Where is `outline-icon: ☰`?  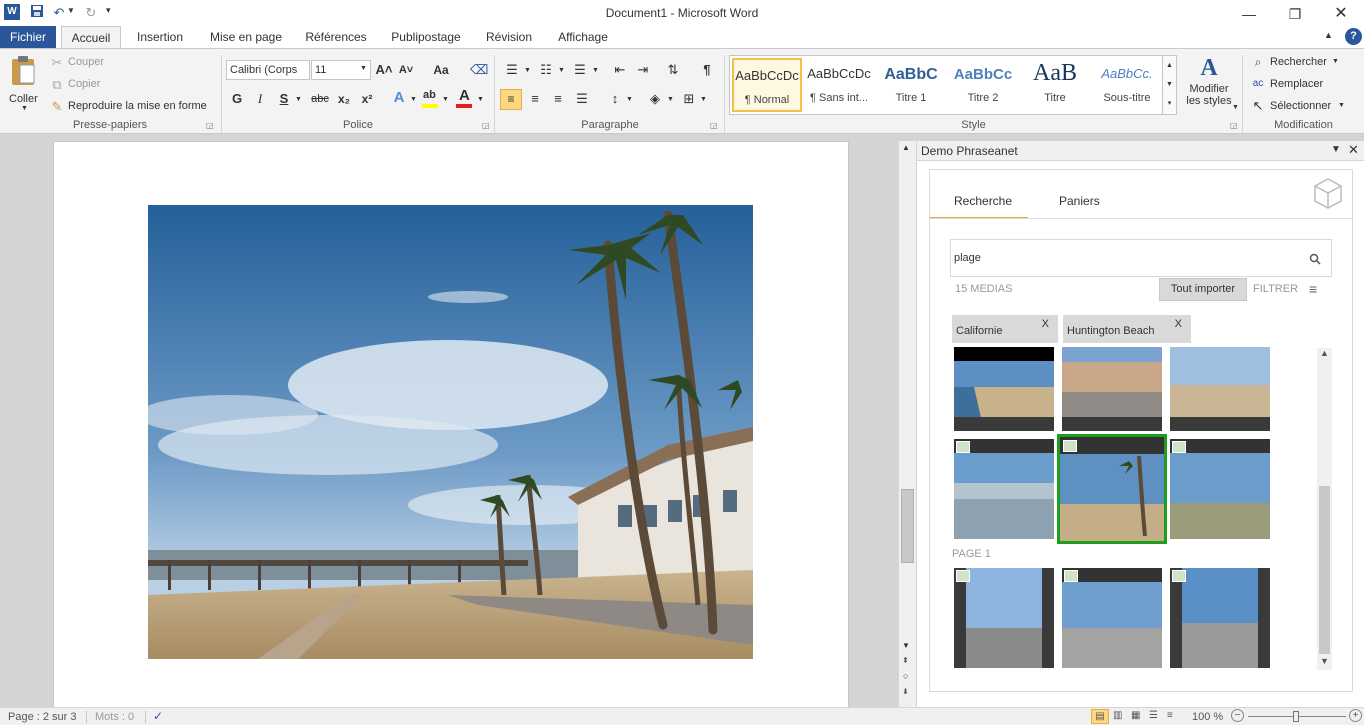 outline-icon: ☰ is located at coordinates (1153, 715).